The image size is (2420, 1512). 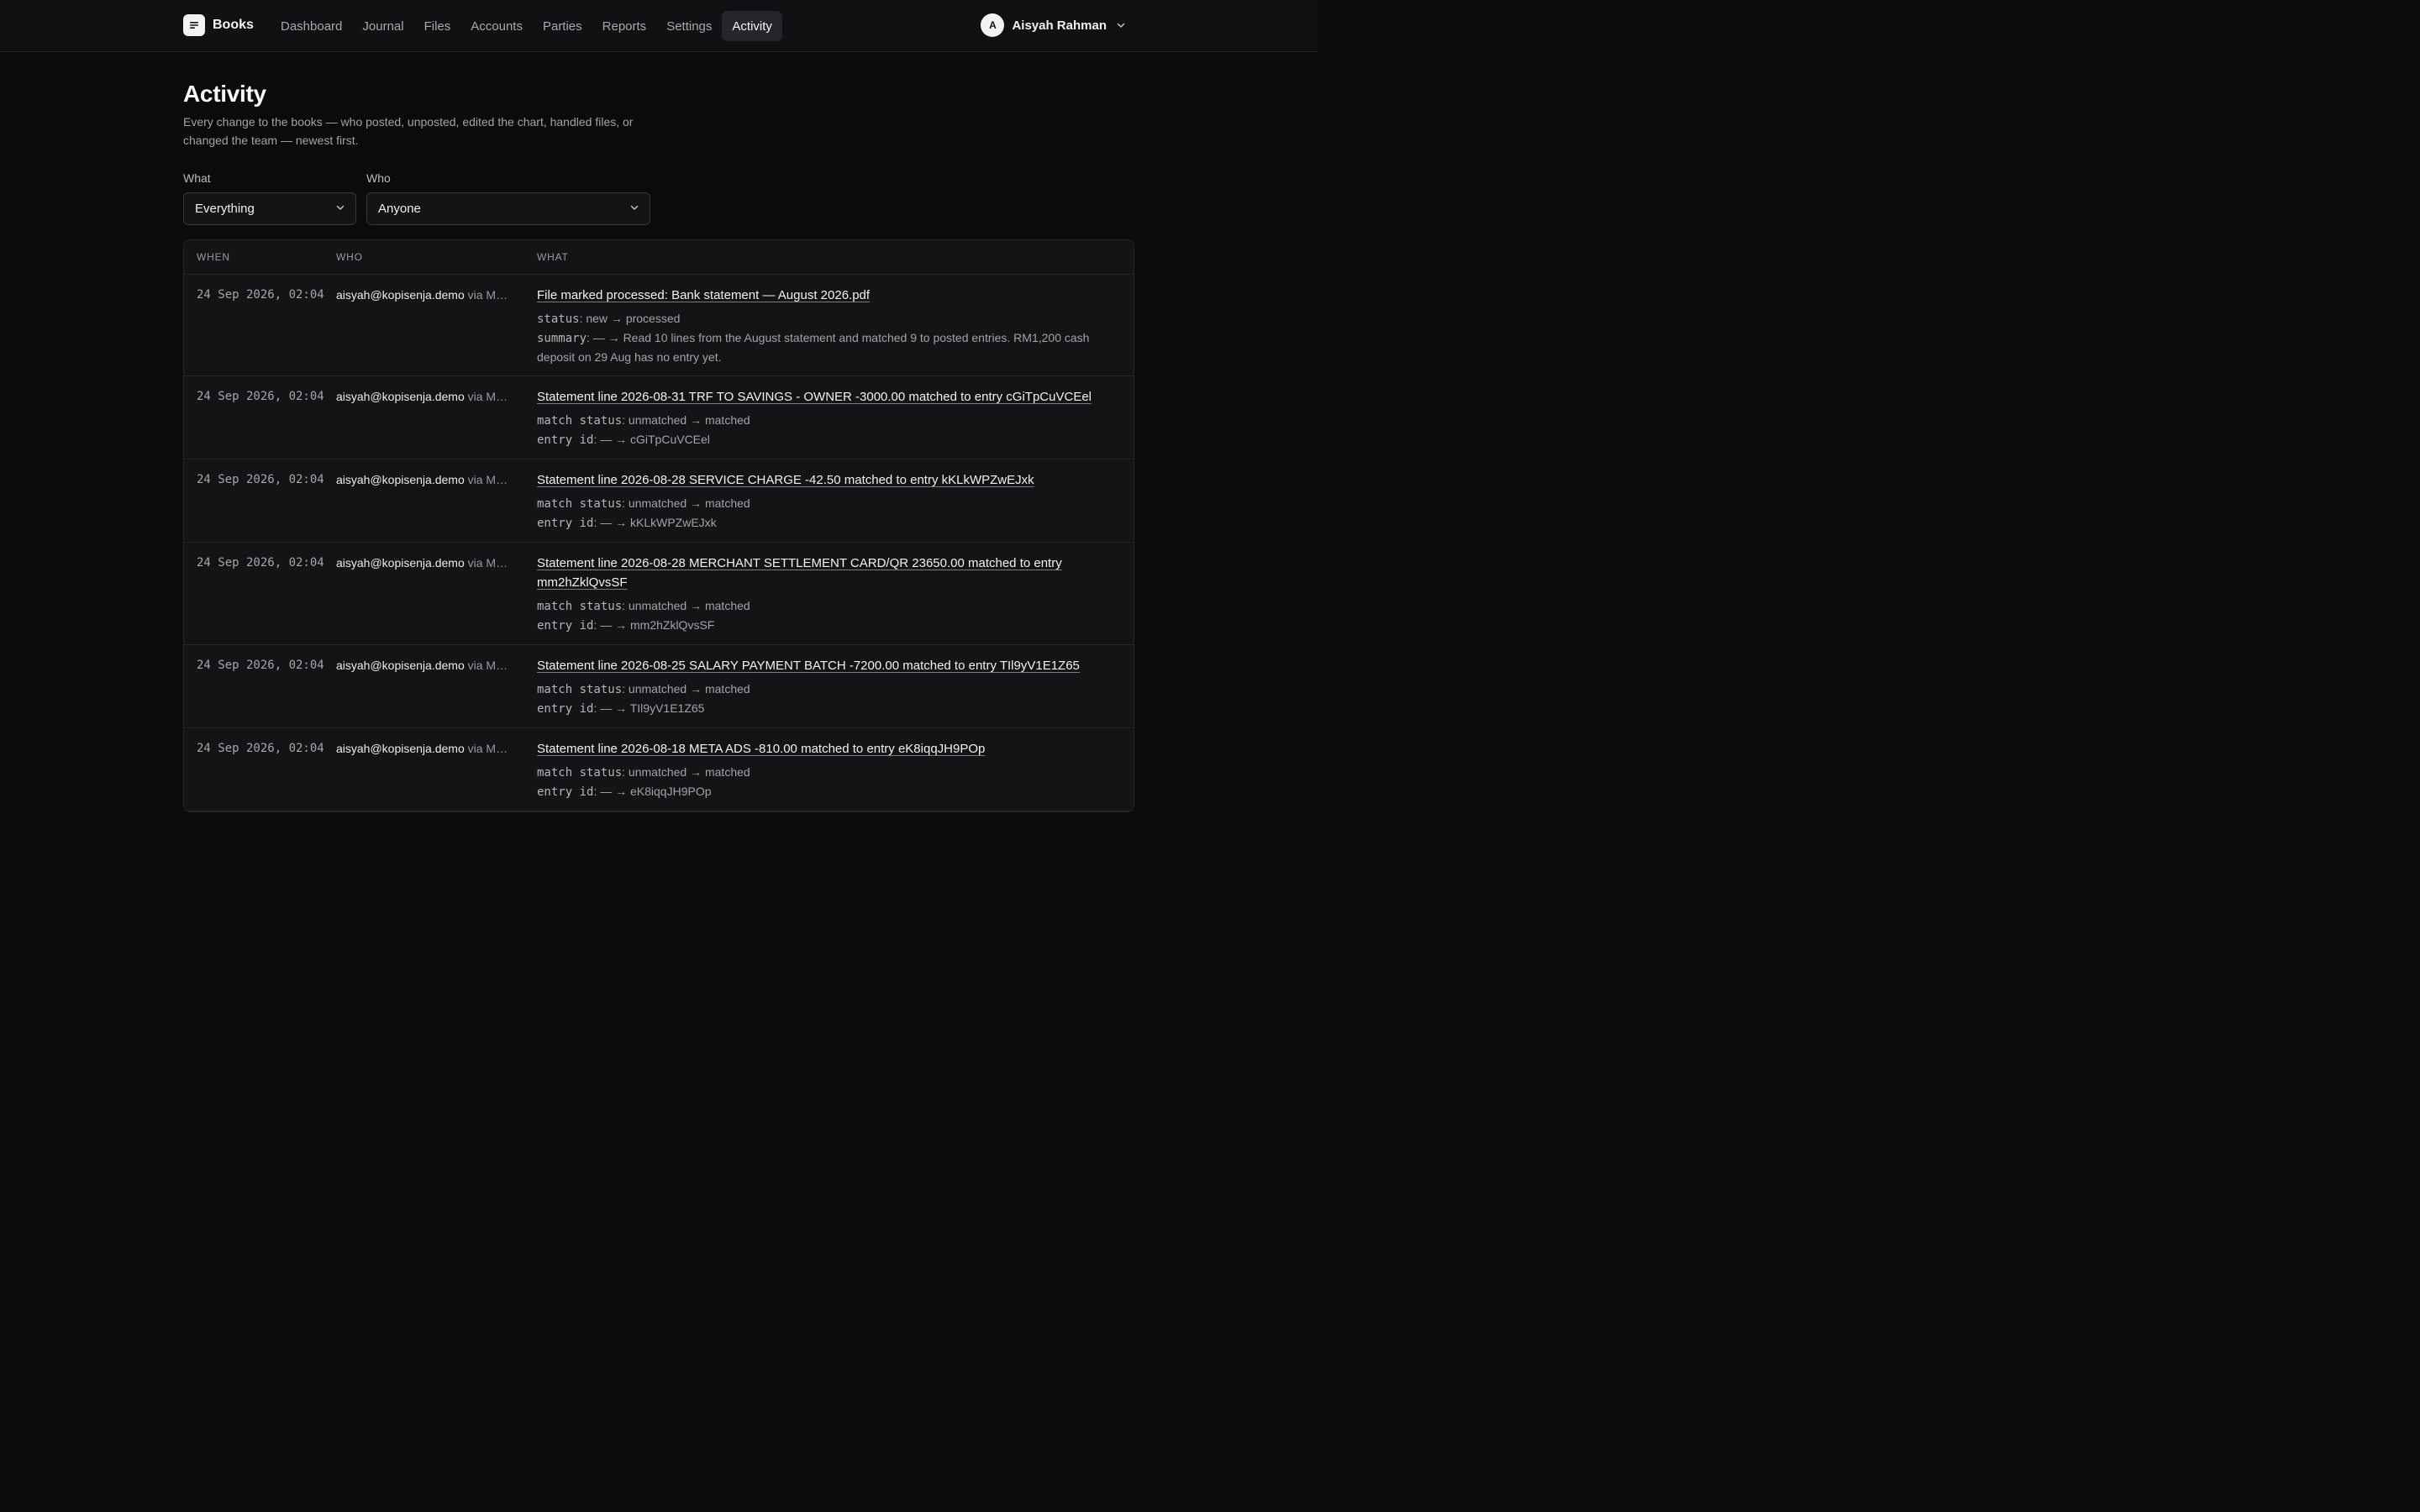 What do you see at coordinates (835, 257) in the screenshot?
I see `column-header-what: WHAT` at bounding box center [835, 257].